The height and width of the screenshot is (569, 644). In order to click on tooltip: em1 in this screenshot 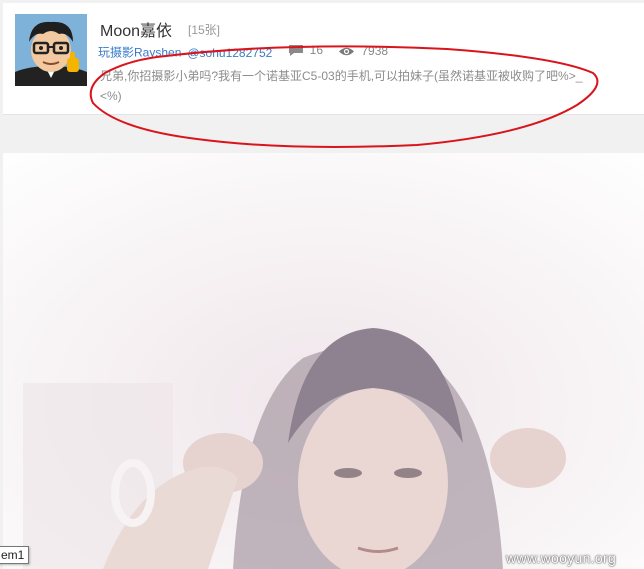, I will do `click(15, 555)`.